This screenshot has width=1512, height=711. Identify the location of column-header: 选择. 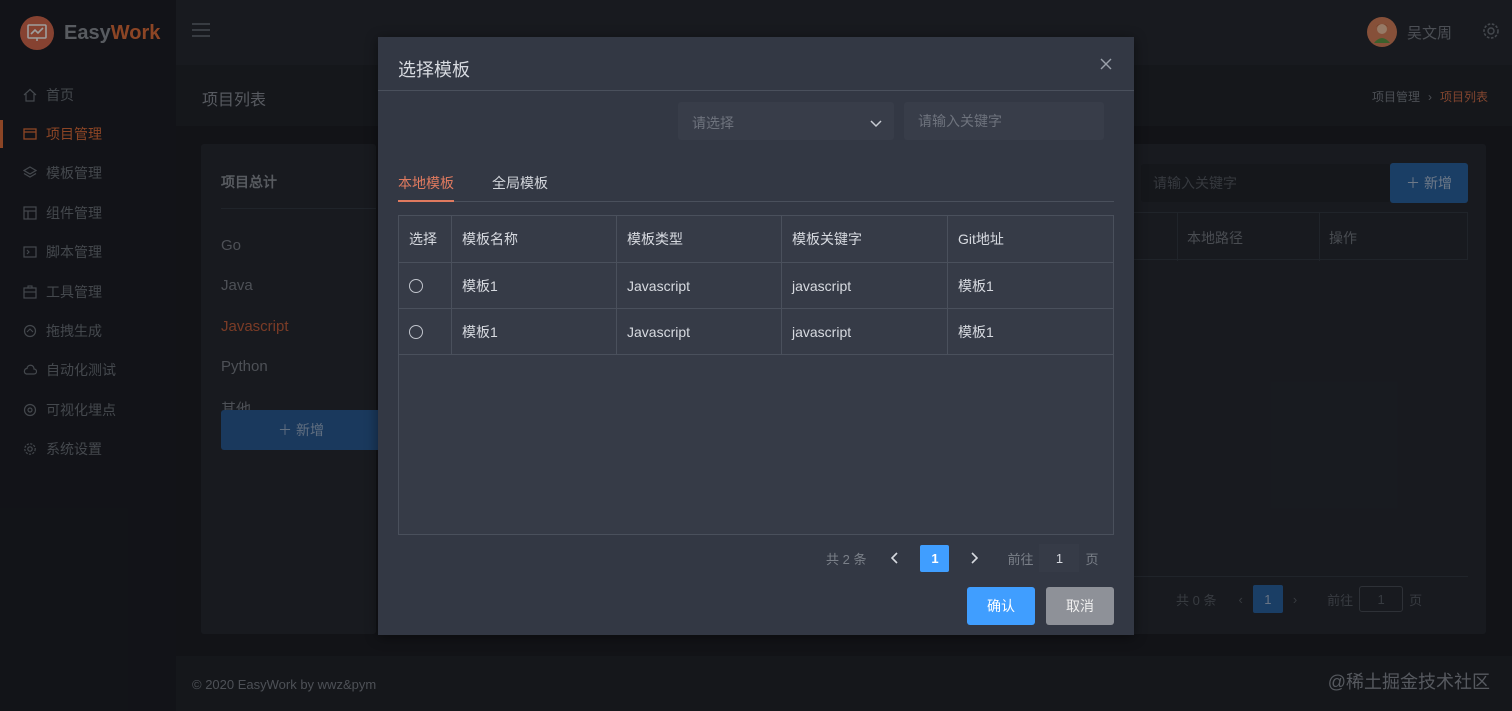
(423, 239).